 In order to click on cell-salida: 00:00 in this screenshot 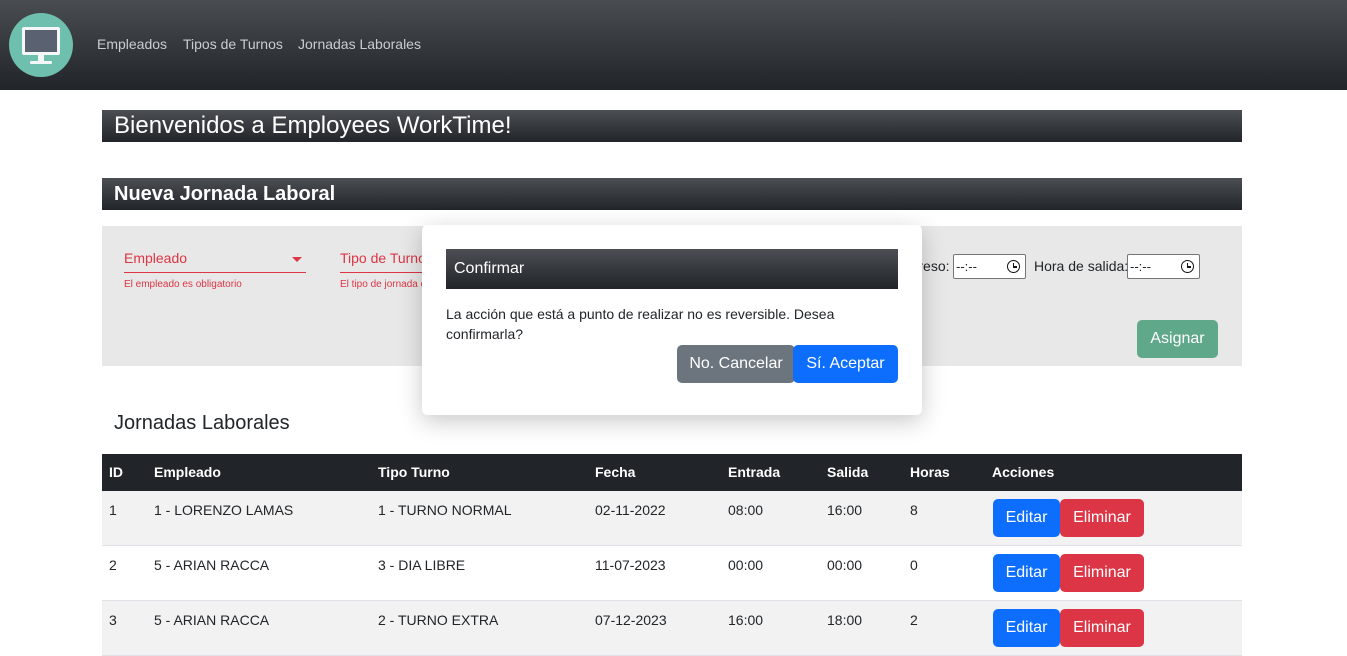, I will do `click(845, 565)`.